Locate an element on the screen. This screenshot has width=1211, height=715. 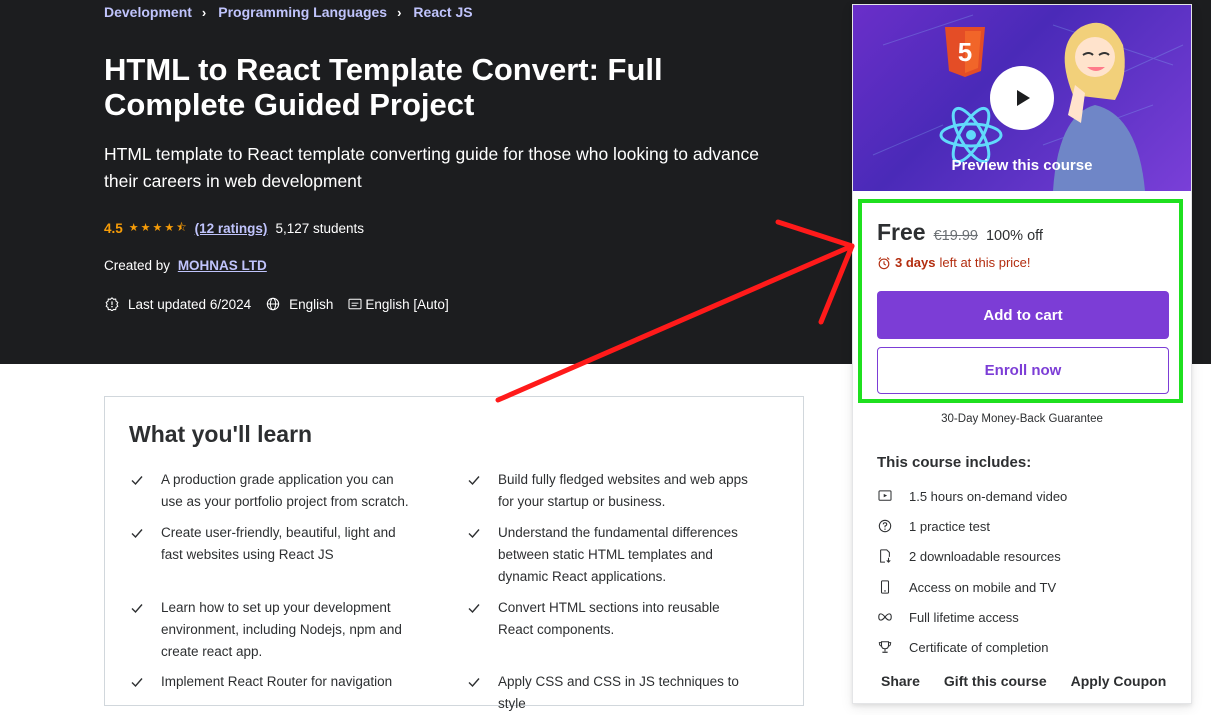
learn-title: What you'll learn is located at coordinates (221, 434).